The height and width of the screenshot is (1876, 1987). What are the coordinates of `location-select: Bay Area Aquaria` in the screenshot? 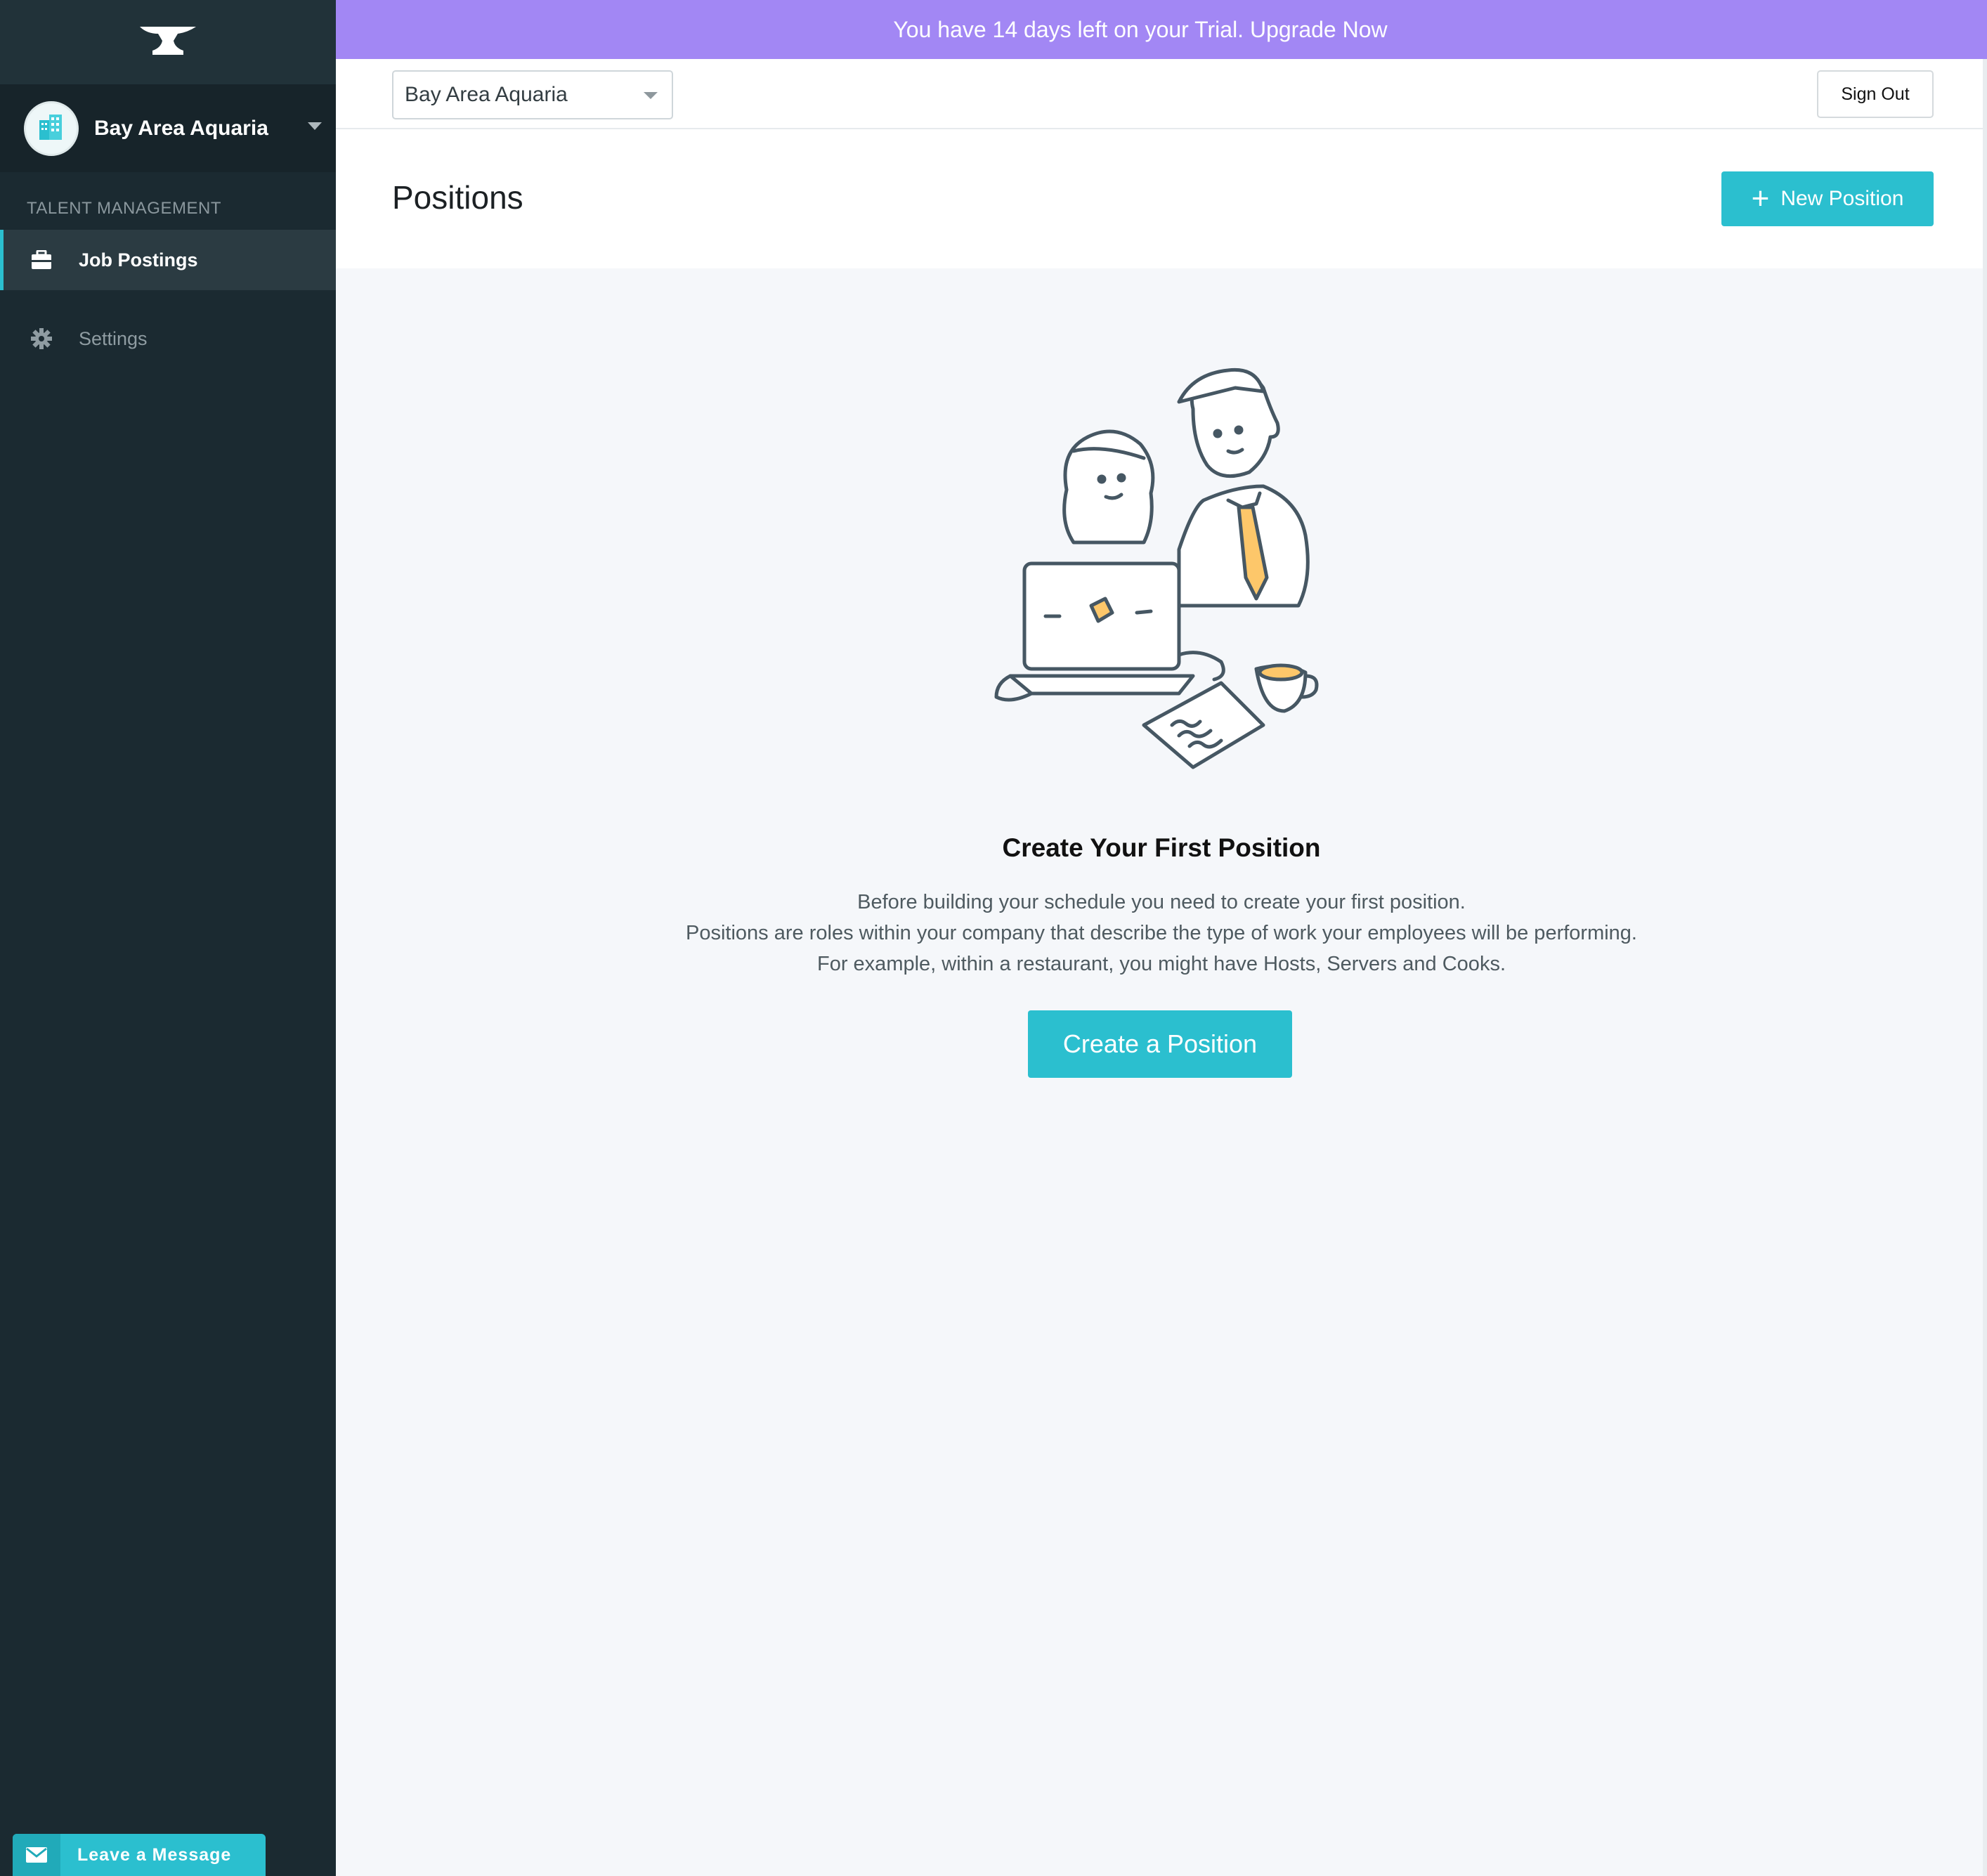 It's located at (532, 94).